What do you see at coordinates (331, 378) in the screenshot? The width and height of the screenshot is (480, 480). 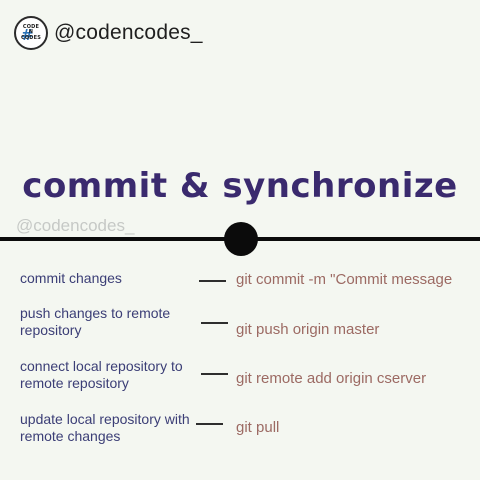 I see `git-command: git remote add origin cserver` at bounding box center [331, 378].